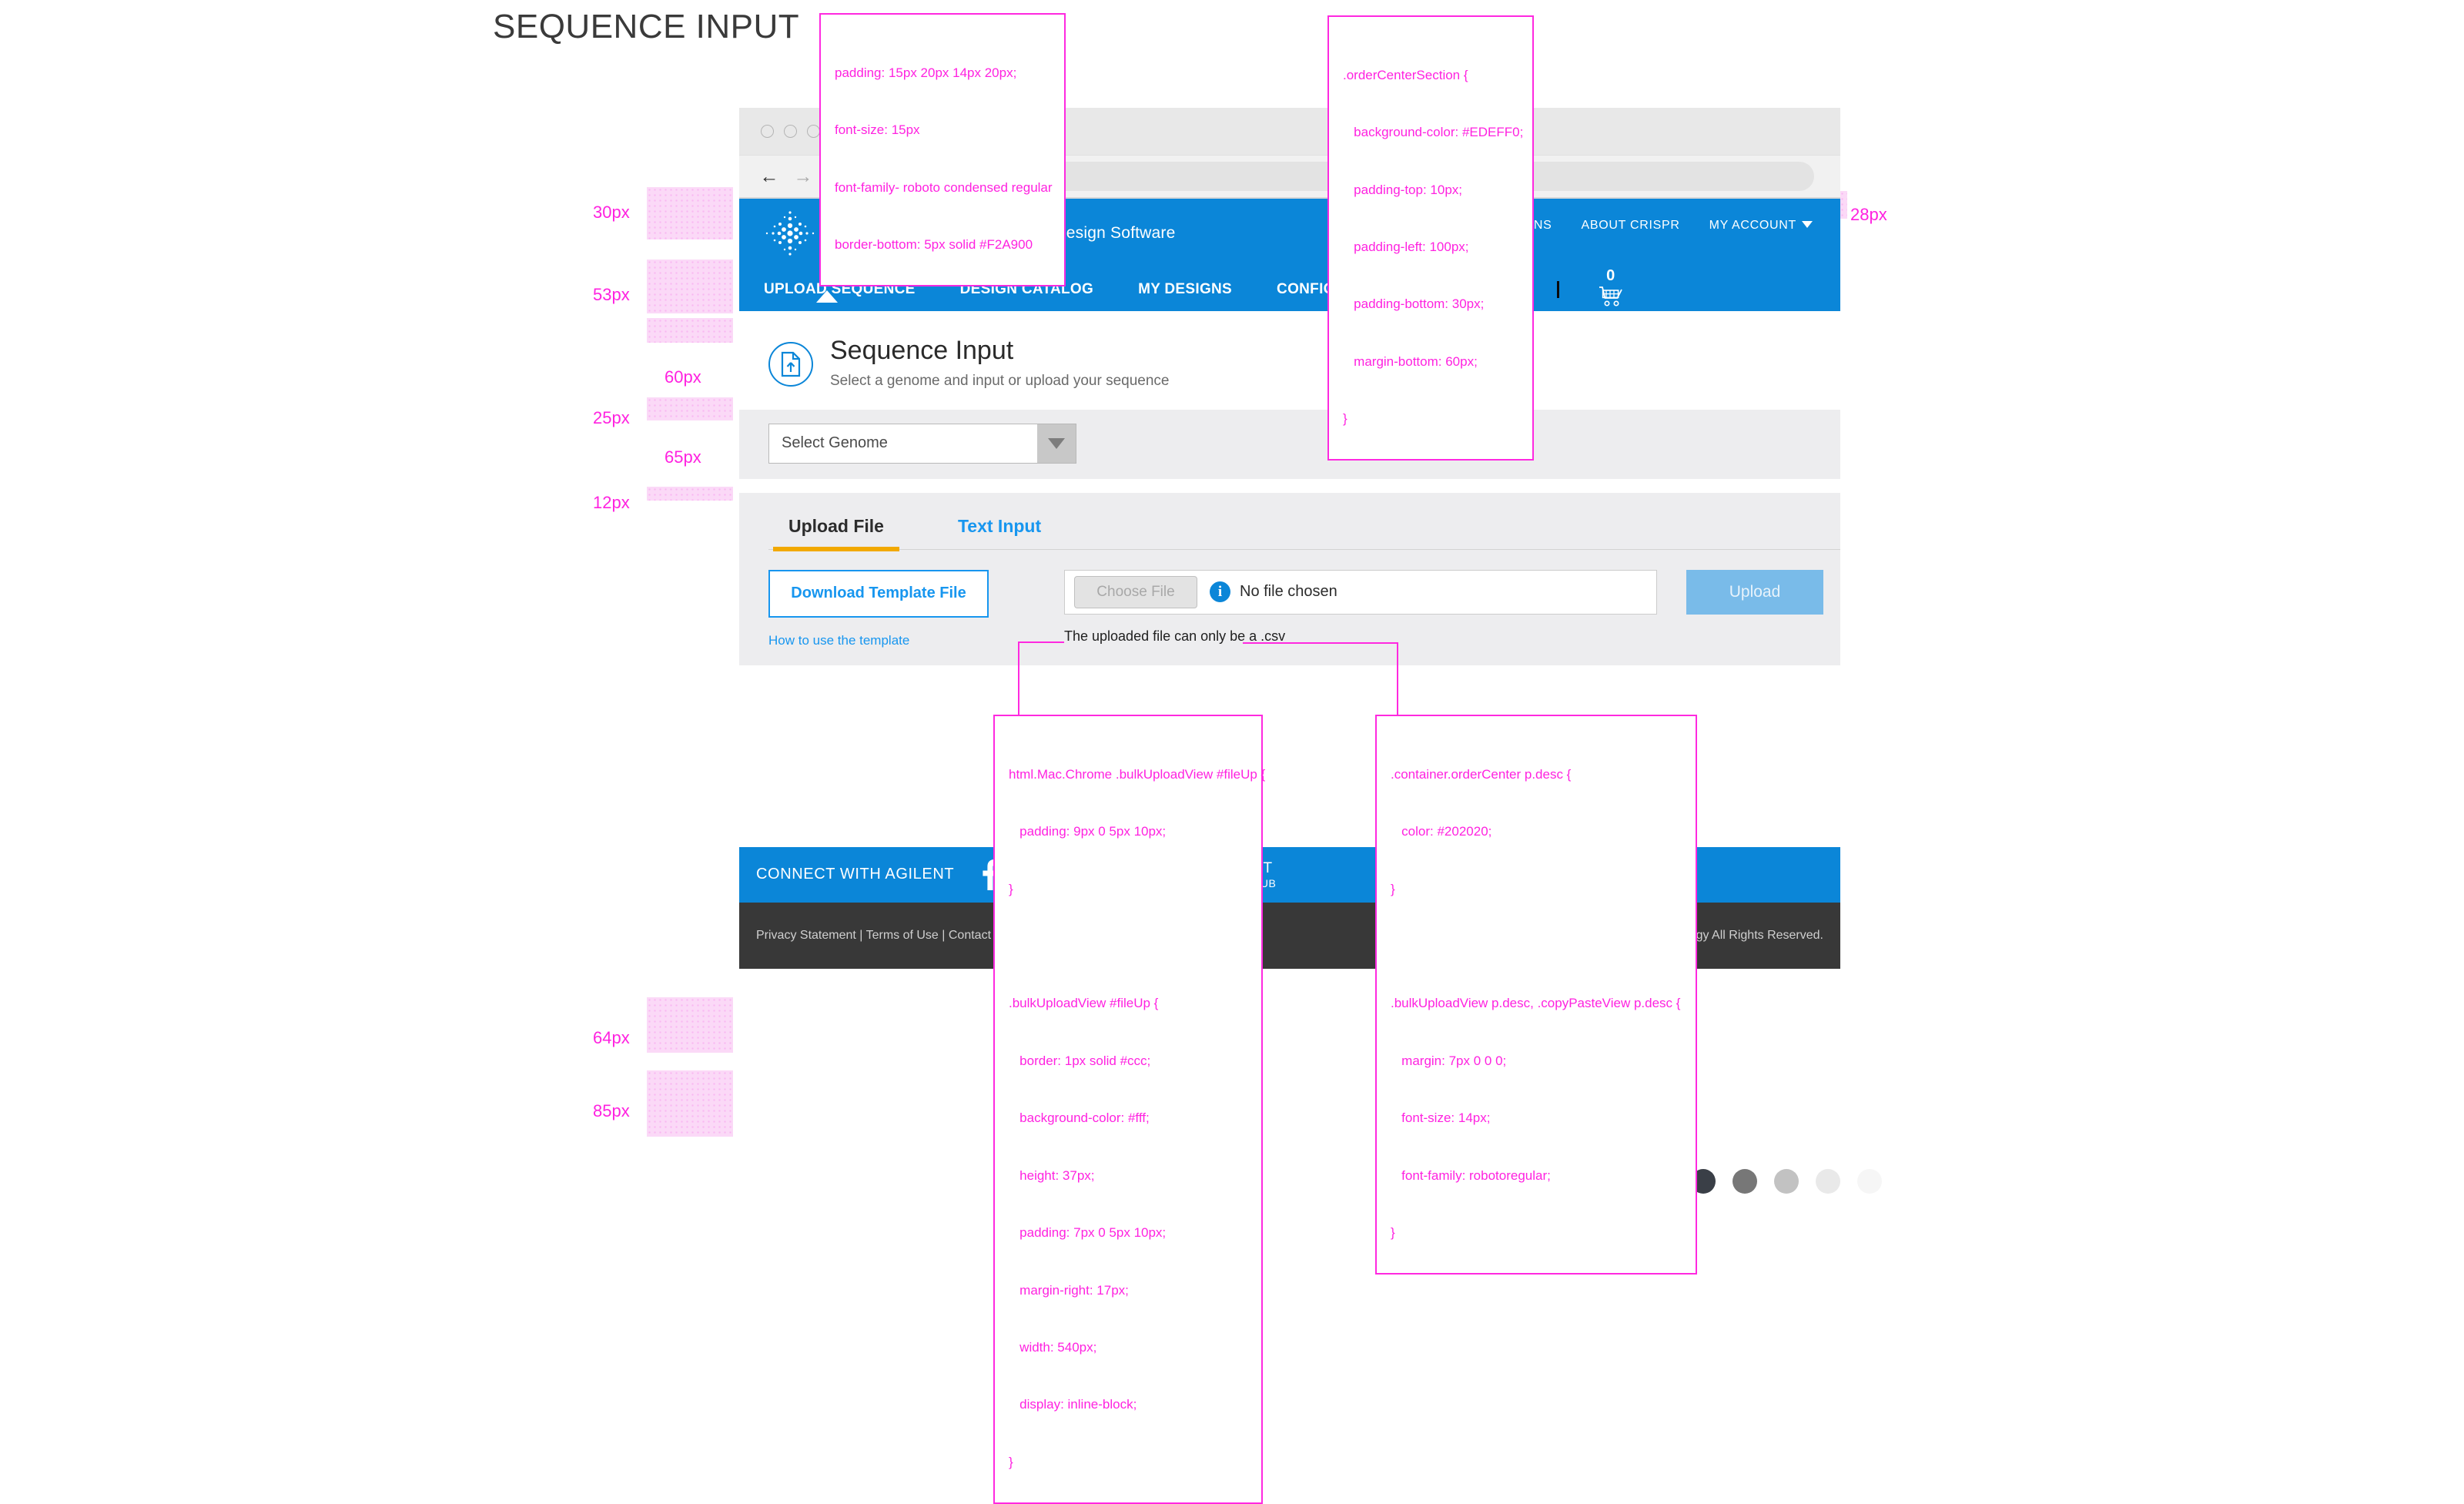 The image size is (2464, 1504). What do you see at coordinates (934, 244) in the screenshot?
I see `spec-line: border-bottom: 5px solid #F2A900` at bounding box center [934, 244].